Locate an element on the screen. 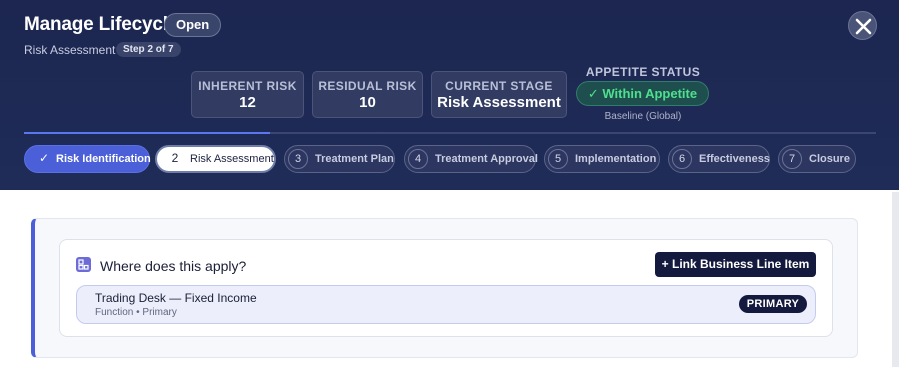 The height and width of the screenshot is (367, 899). step-risk-assessment: 2 Risk Assessment is located at coordinates (215, 159).